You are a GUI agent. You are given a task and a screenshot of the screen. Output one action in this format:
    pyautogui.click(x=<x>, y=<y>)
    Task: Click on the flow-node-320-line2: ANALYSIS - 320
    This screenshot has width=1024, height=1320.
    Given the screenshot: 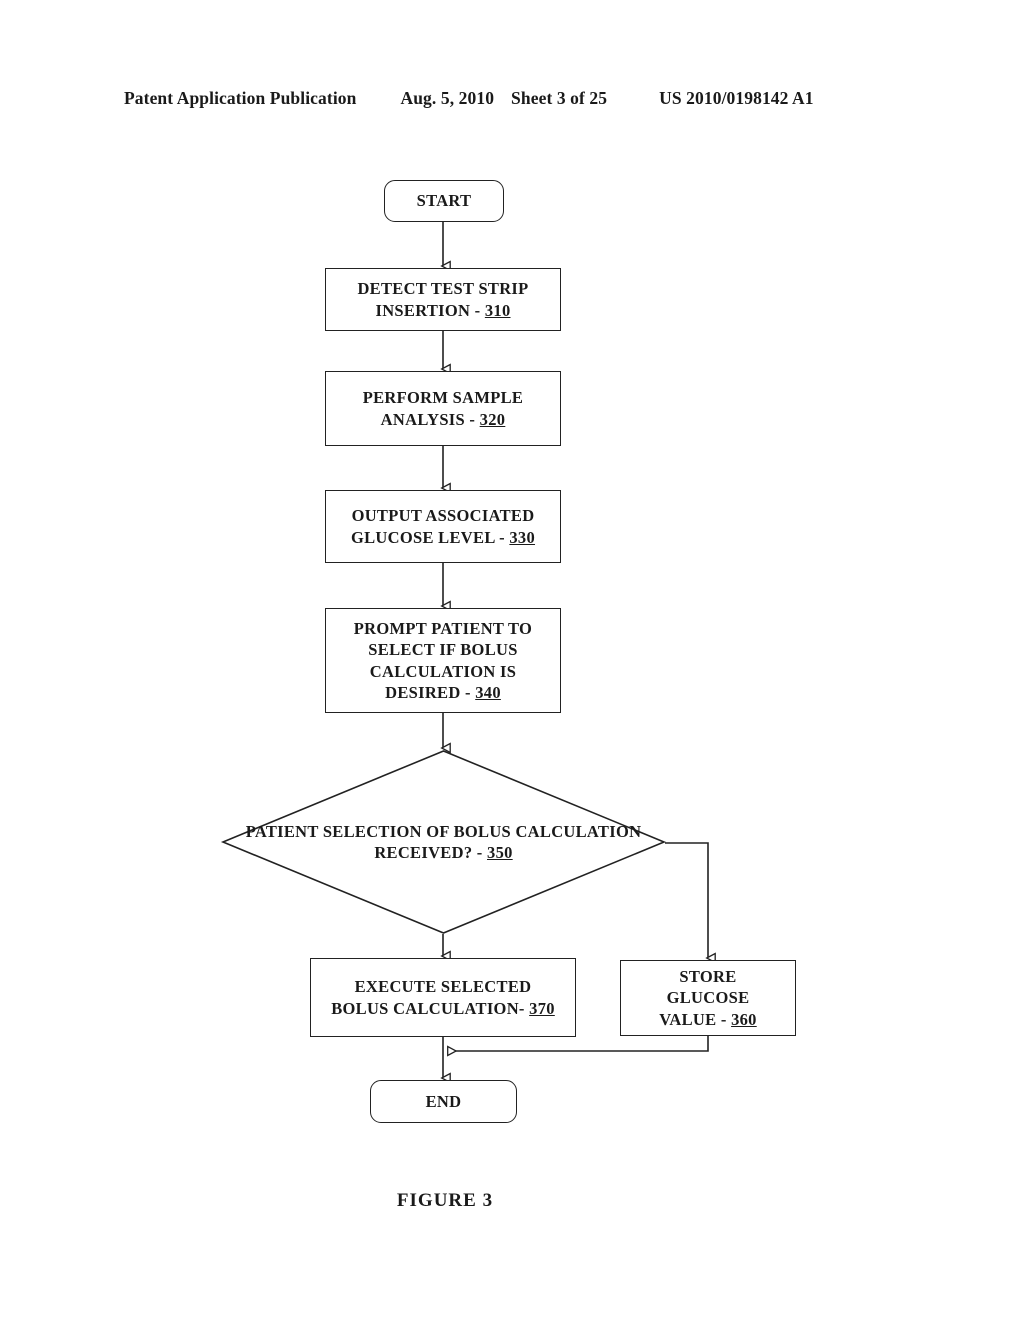 What is the action you would take?
    pyautogui.click(x=443, y=419)
    